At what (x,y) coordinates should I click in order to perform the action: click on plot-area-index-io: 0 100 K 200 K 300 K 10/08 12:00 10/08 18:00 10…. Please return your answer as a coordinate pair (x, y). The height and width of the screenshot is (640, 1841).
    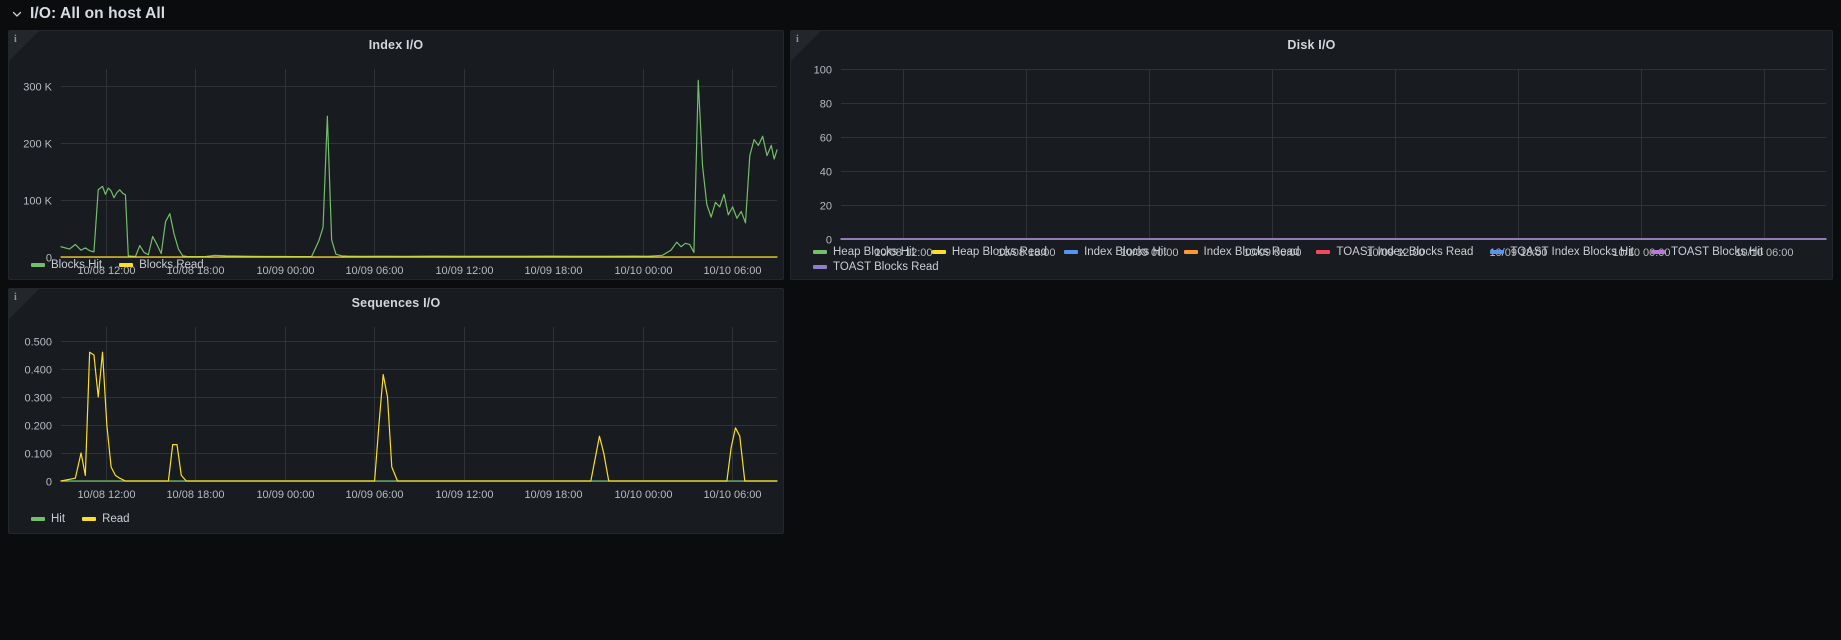
    Looking at the image, I should click on (396, 168).